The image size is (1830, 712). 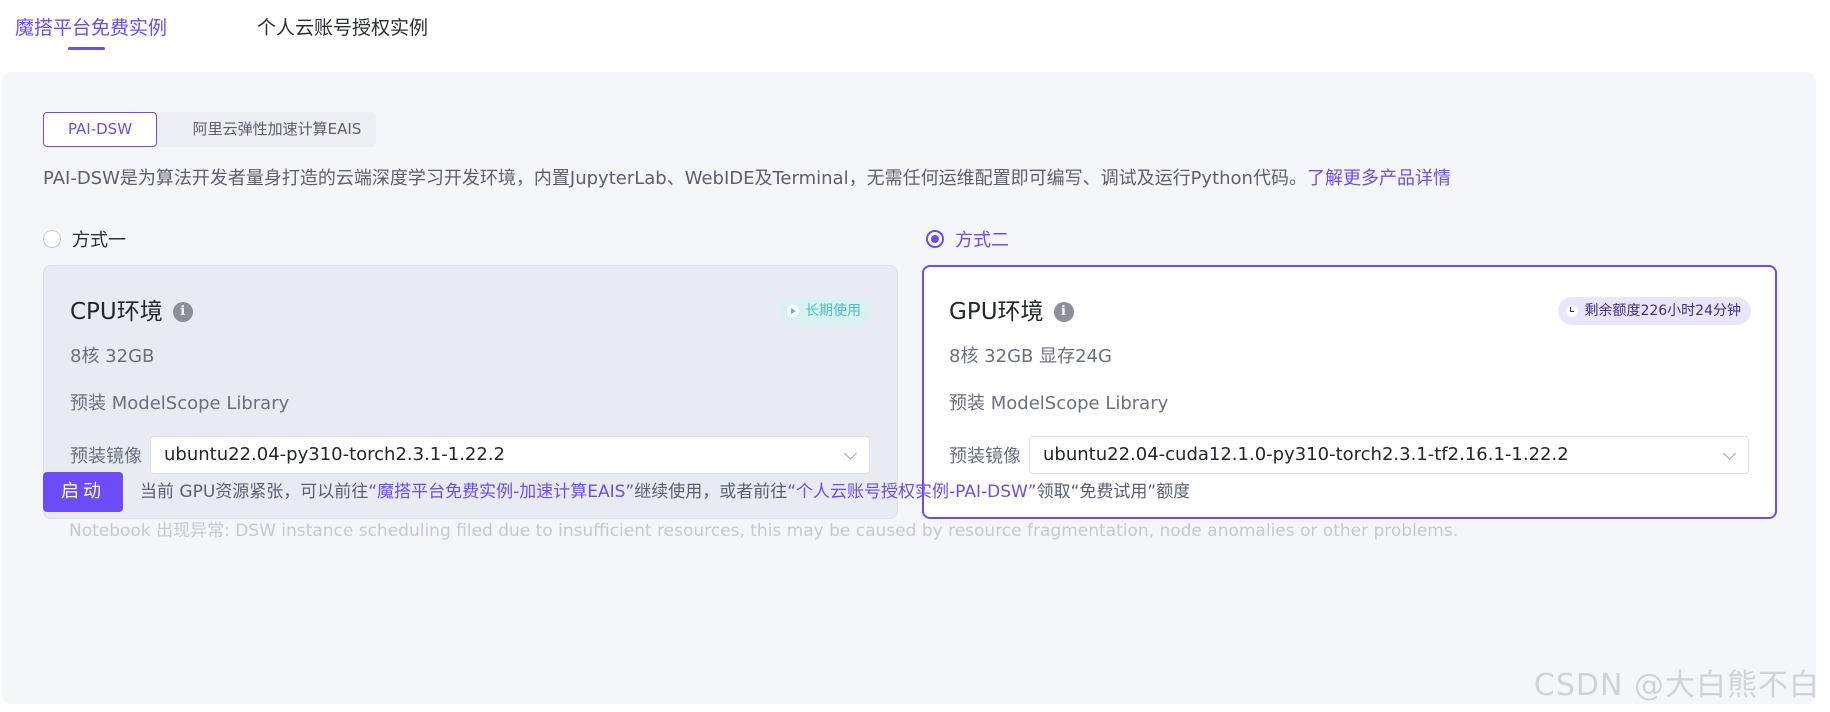 What do you see at coordinates (1059, 403) in the screenshot?
I see `gpu-library: 预装 ModelScope Library` at bounding box center [1059, 403].